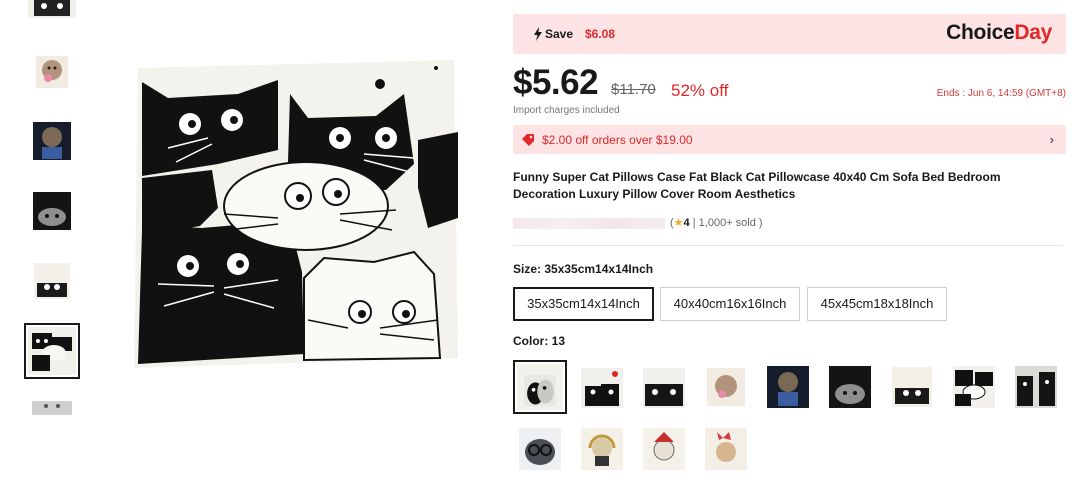 This screenshot has height=489, width=1080. I want to click on discount-percent: 52% off, so click(700, 90).